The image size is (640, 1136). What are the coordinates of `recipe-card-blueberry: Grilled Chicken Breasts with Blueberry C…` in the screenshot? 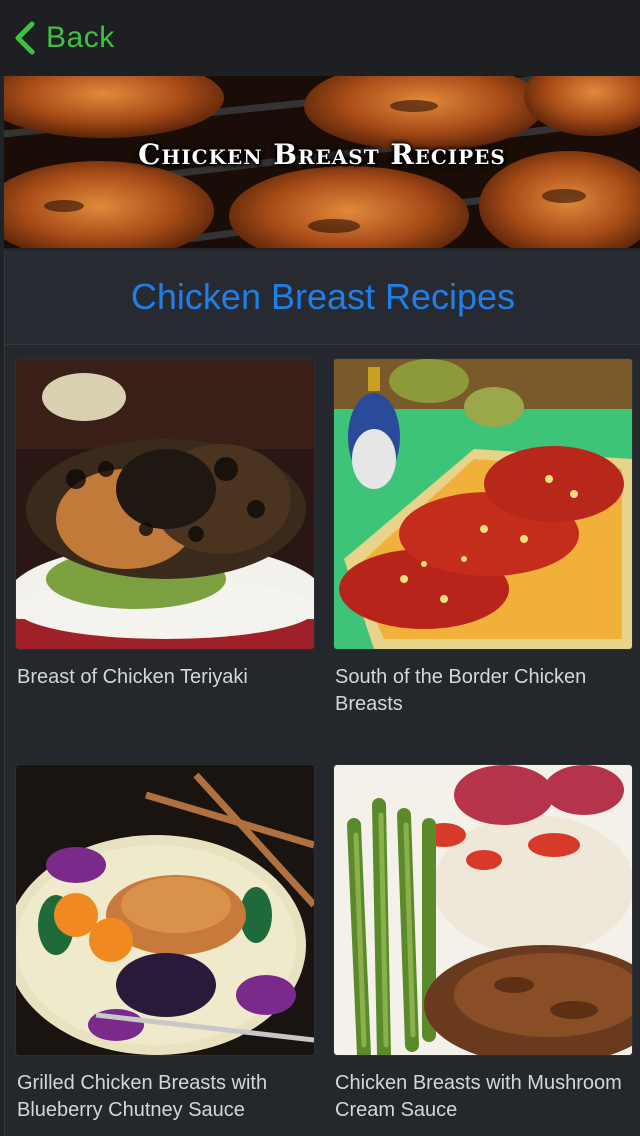 It's located at (165, 944).